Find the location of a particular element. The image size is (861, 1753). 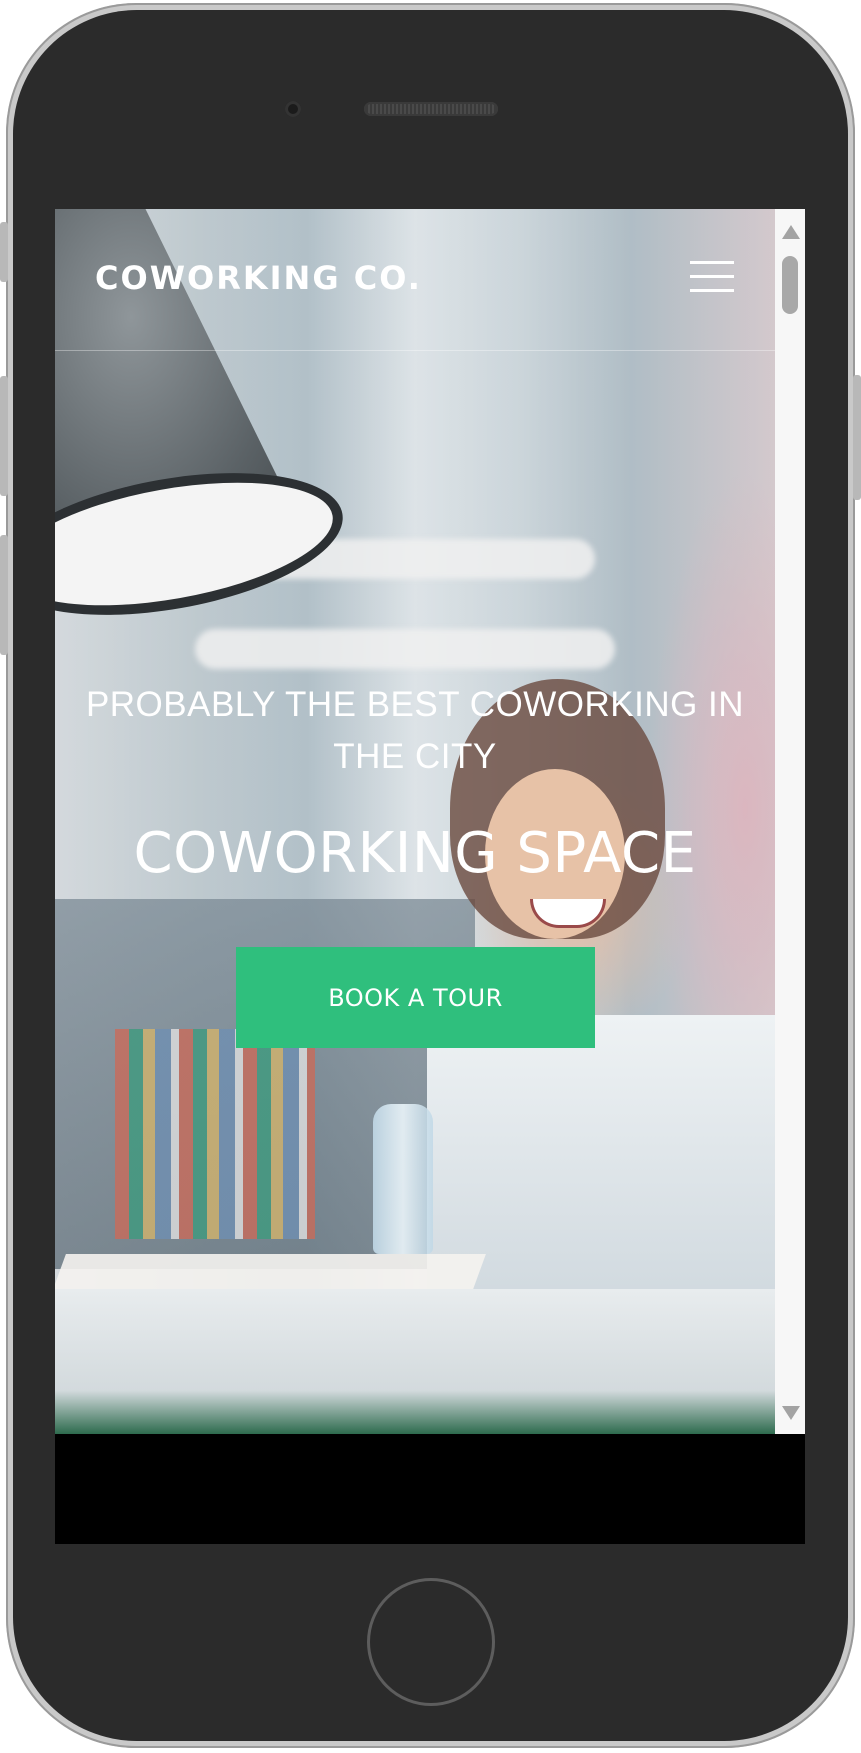

book-tour-button: BOOK A TOUR is located at coordinates (415, 997).